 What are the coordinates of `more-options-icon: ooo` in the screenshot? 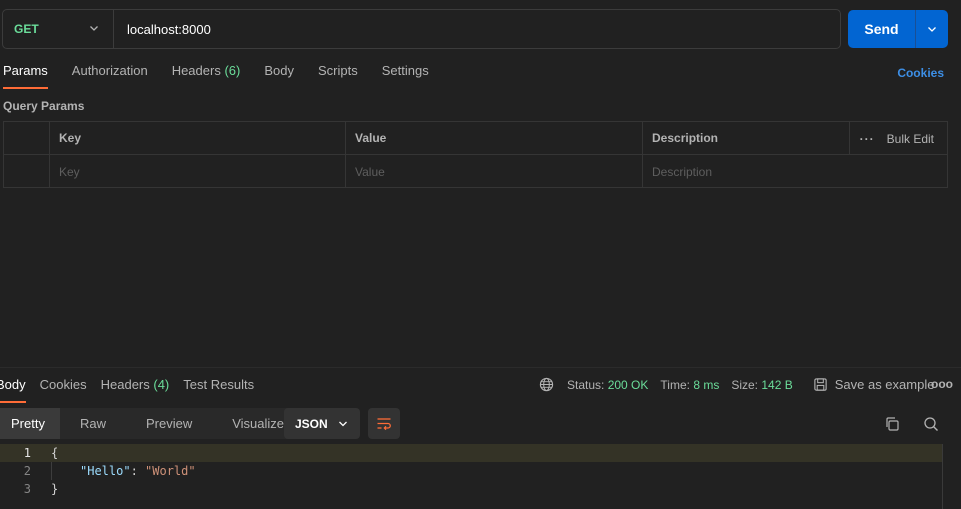 It's located at (942, 384).